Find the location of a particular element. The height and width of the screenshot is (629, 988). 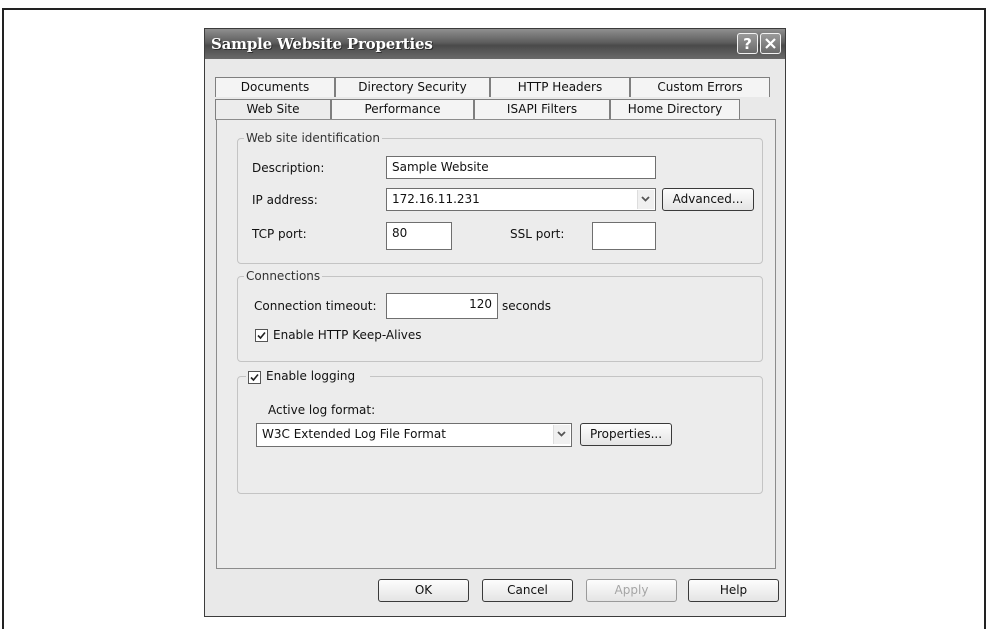

ip-address-label: IP address: is located at coordinates (285, 200).